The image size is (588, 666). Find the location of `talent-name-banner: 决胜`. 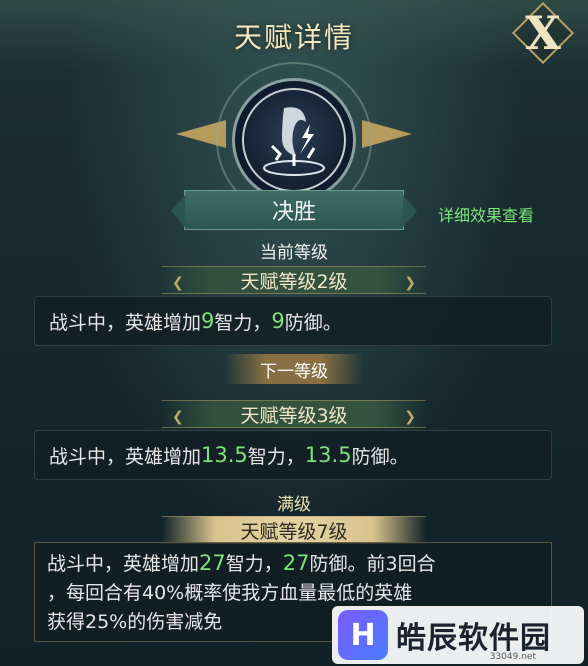

talent-name-banner: 决胜 is located at coordinates (294, 210).